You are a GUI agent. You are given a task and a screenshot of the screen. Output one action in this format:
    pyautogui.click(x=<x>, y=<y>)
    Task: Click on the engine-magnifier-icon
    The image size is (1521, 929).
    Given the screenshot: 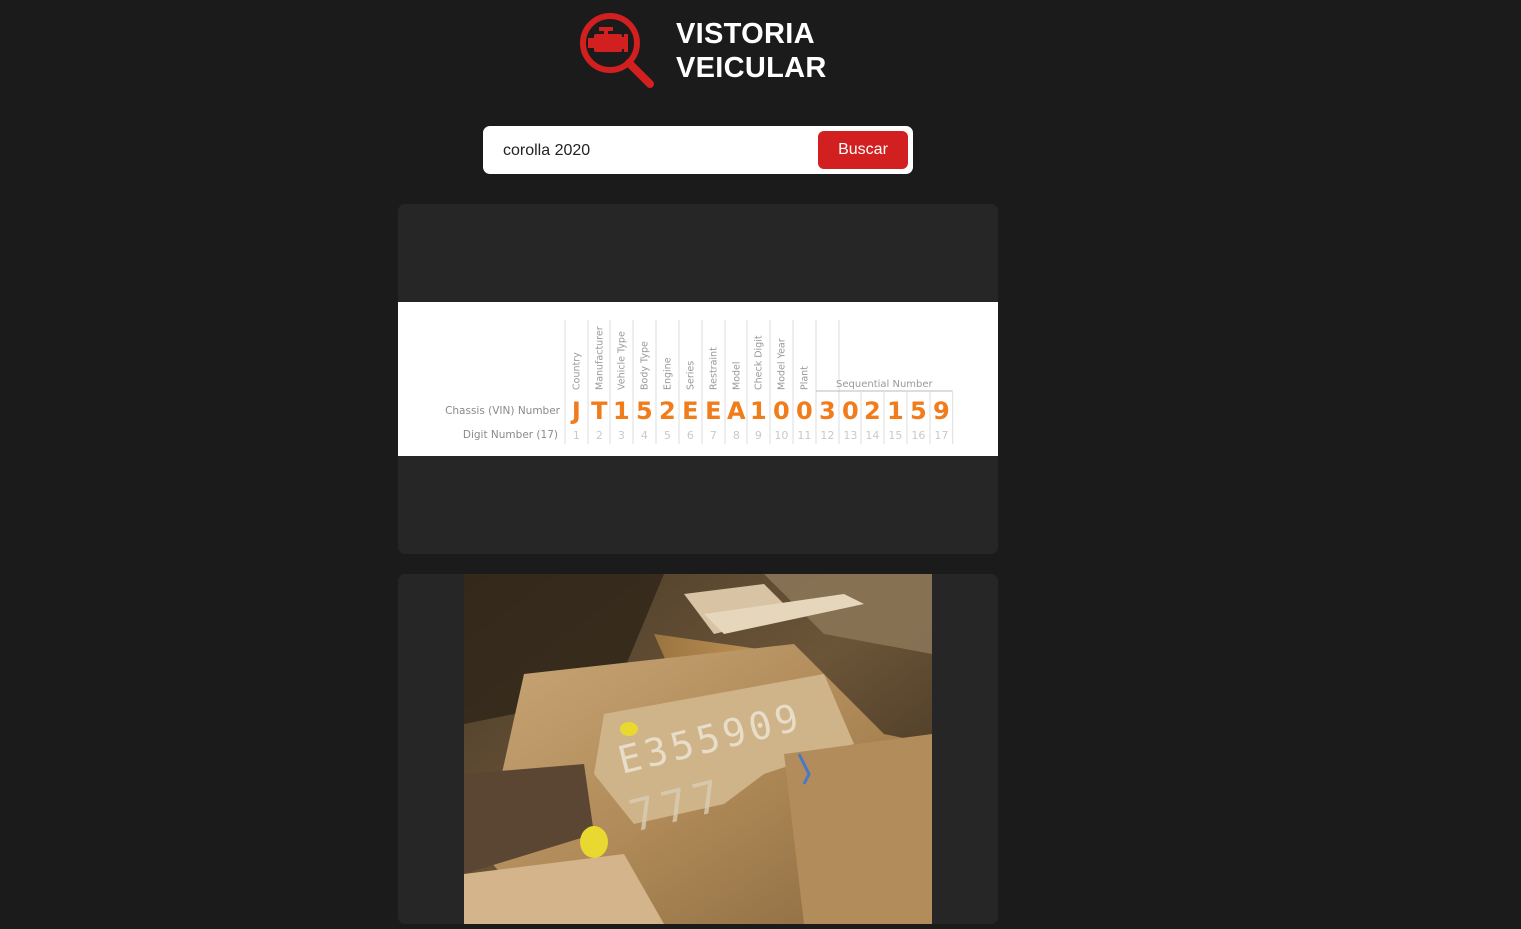 What is the action you would take?
    pyautogui.click(x=617, y=50)
    